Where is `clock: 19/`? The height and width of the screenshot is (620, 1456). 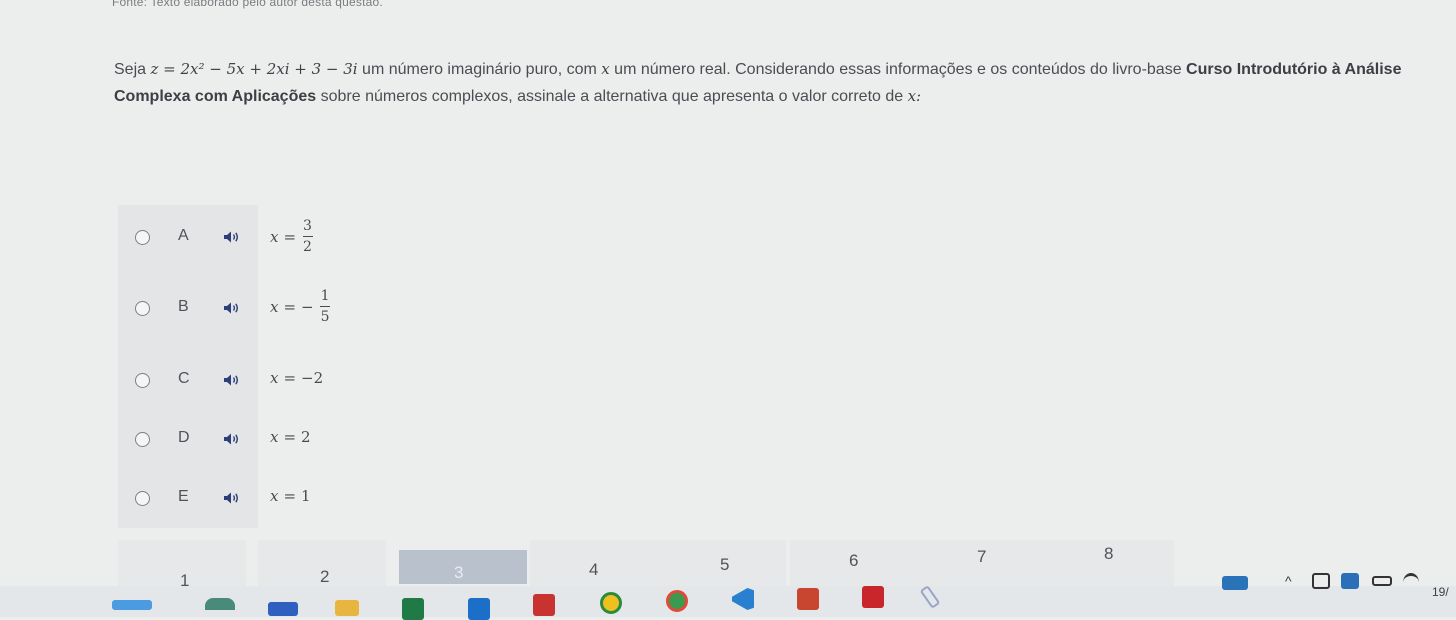 clock: 19/ is located at coordinates (1440, 592).